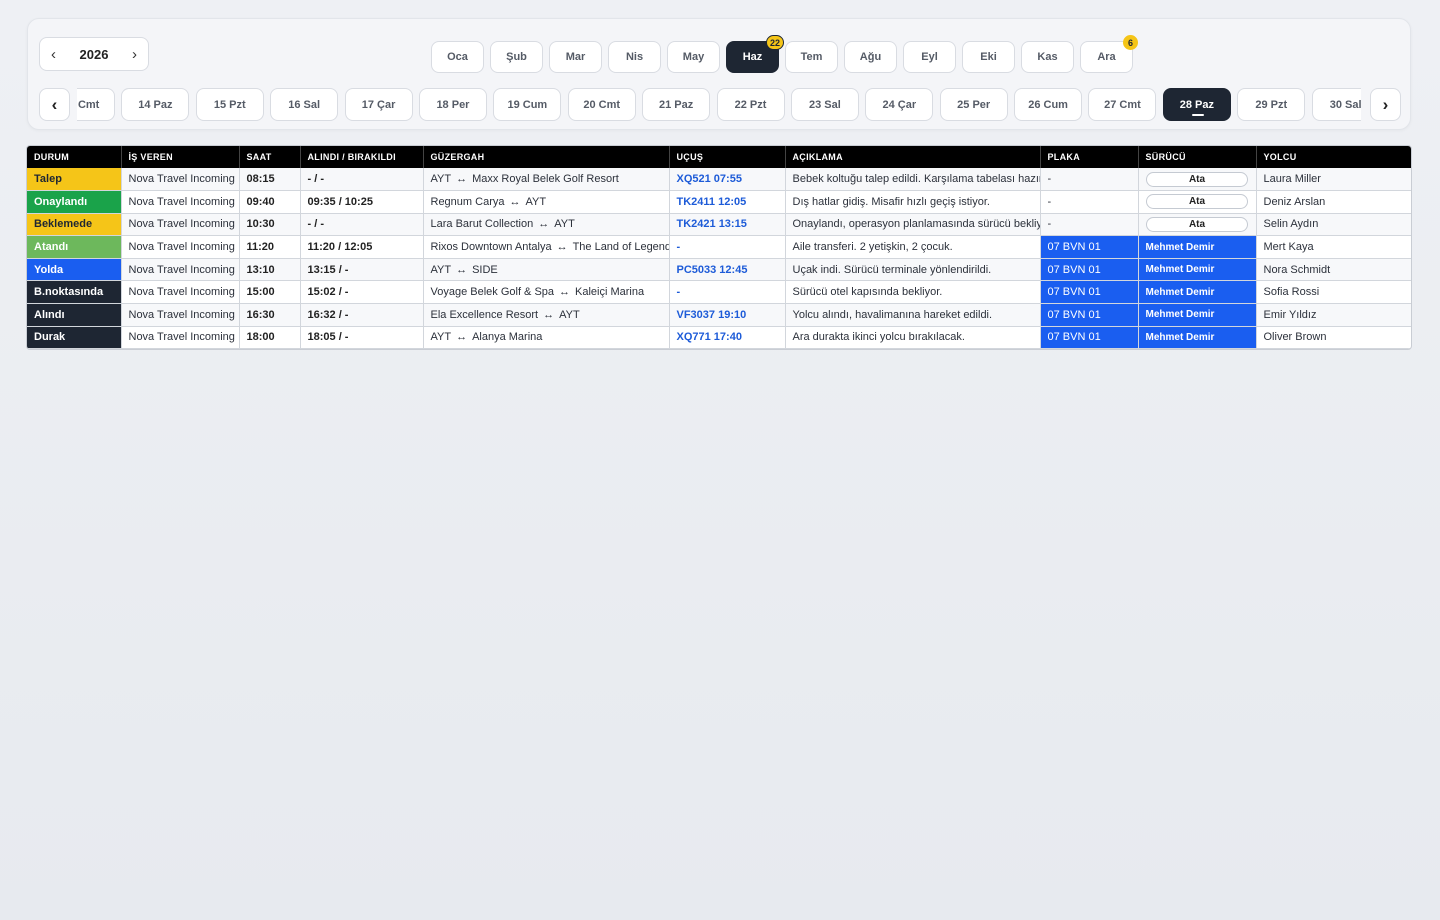  Describe the element at coordinates (727, 315) in the screenshot. I see `flight-cell: VF3037 19:10` at that location.